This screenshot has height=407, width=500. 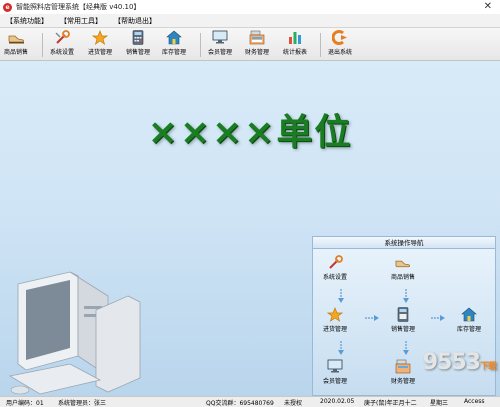 What do you see at coordinates (340, 37) in the screenshot?
I see `exit-icon` at bounding box center [340, 37].